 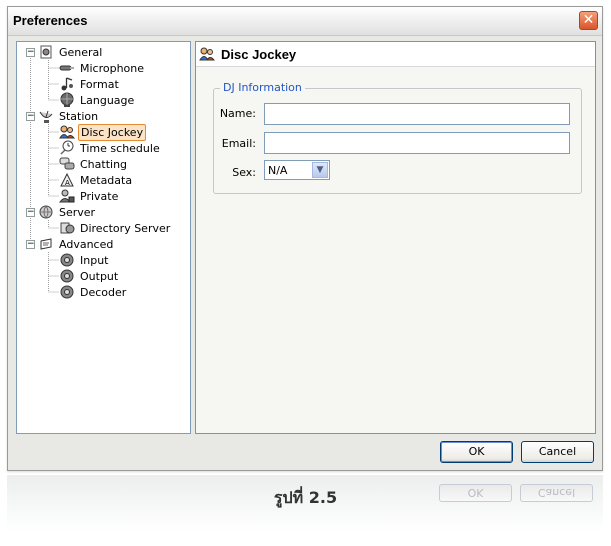 I want to click on figure-caption: รูปที่ 2.5, so click(x=305, y=497).